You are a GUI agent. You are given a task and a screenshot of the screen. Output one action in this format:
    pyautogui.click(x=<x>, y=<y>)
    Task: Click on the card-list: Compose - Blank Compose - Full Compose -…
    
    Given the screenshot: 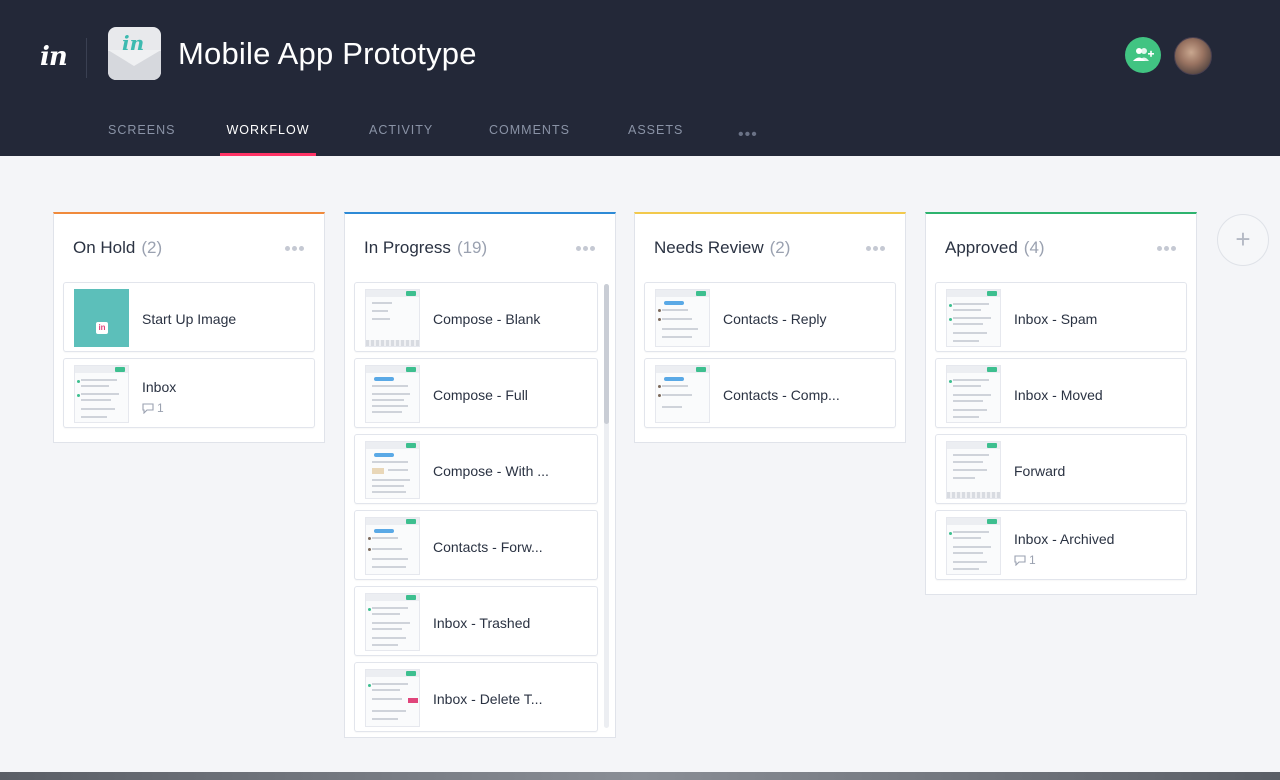 What is the action you would take?
    pyautogui.click(x=480, y=509)
    